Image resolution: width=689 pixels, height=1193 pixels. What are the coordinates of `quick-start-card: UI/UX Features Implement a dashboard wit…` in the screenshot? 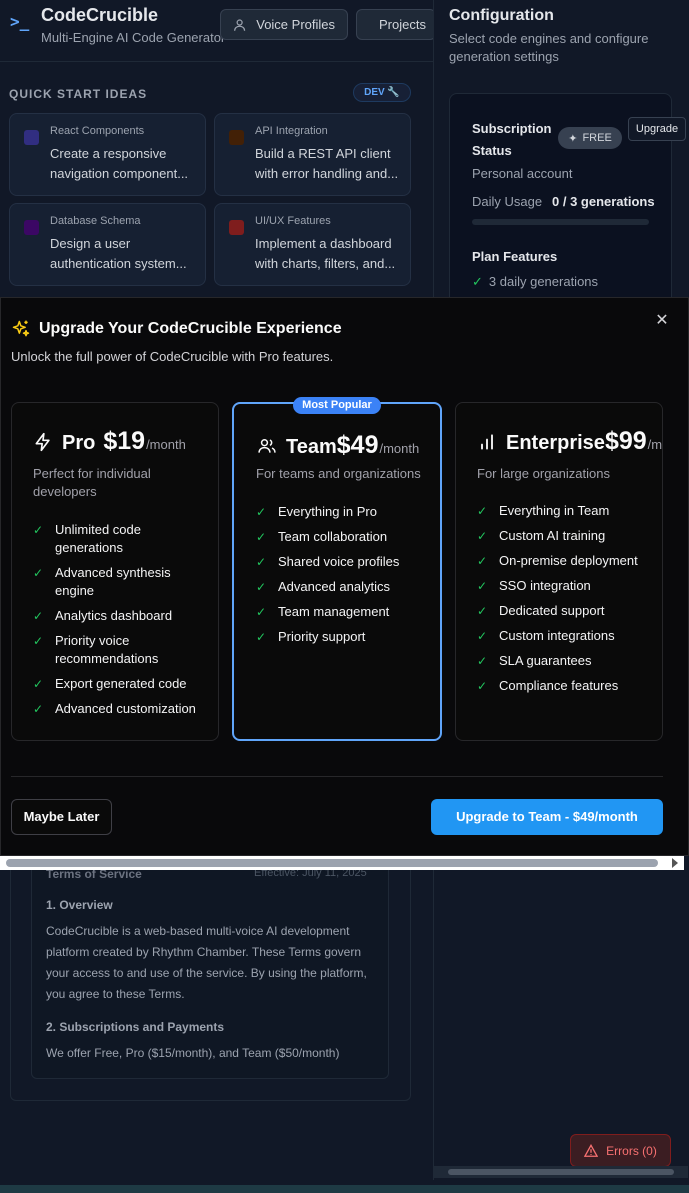 It's located at (312, 244).